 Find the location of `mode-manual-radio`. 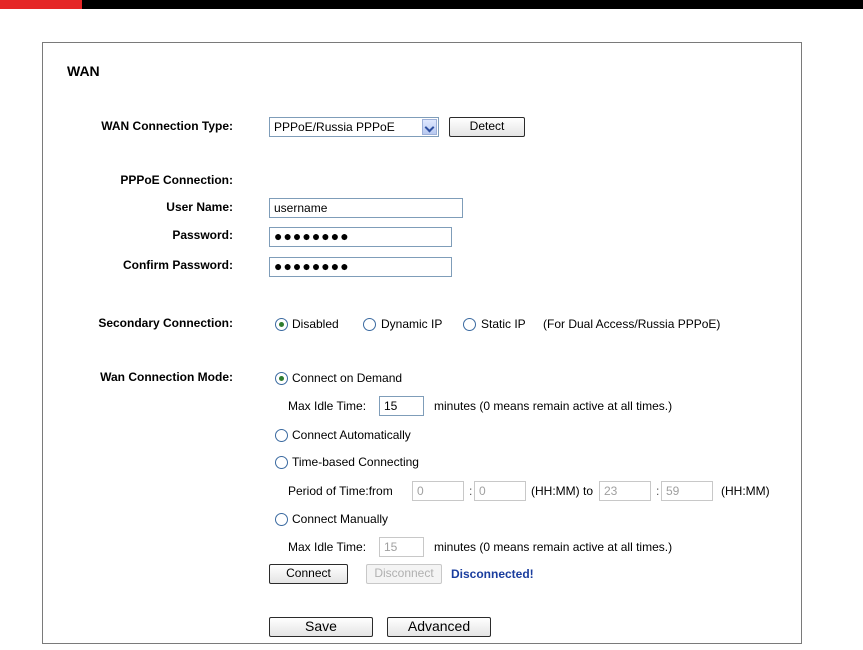

mode-manual-radio is located at coordinates (281, 519).